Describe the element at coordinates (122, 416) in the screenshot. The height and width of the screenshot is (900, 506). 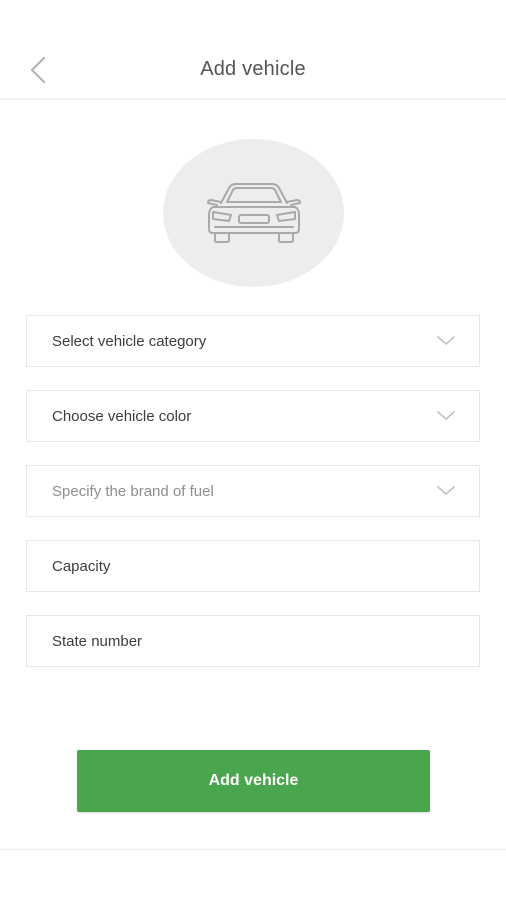
I see `vehicle-color-label: Choose vehicle color` at that location.